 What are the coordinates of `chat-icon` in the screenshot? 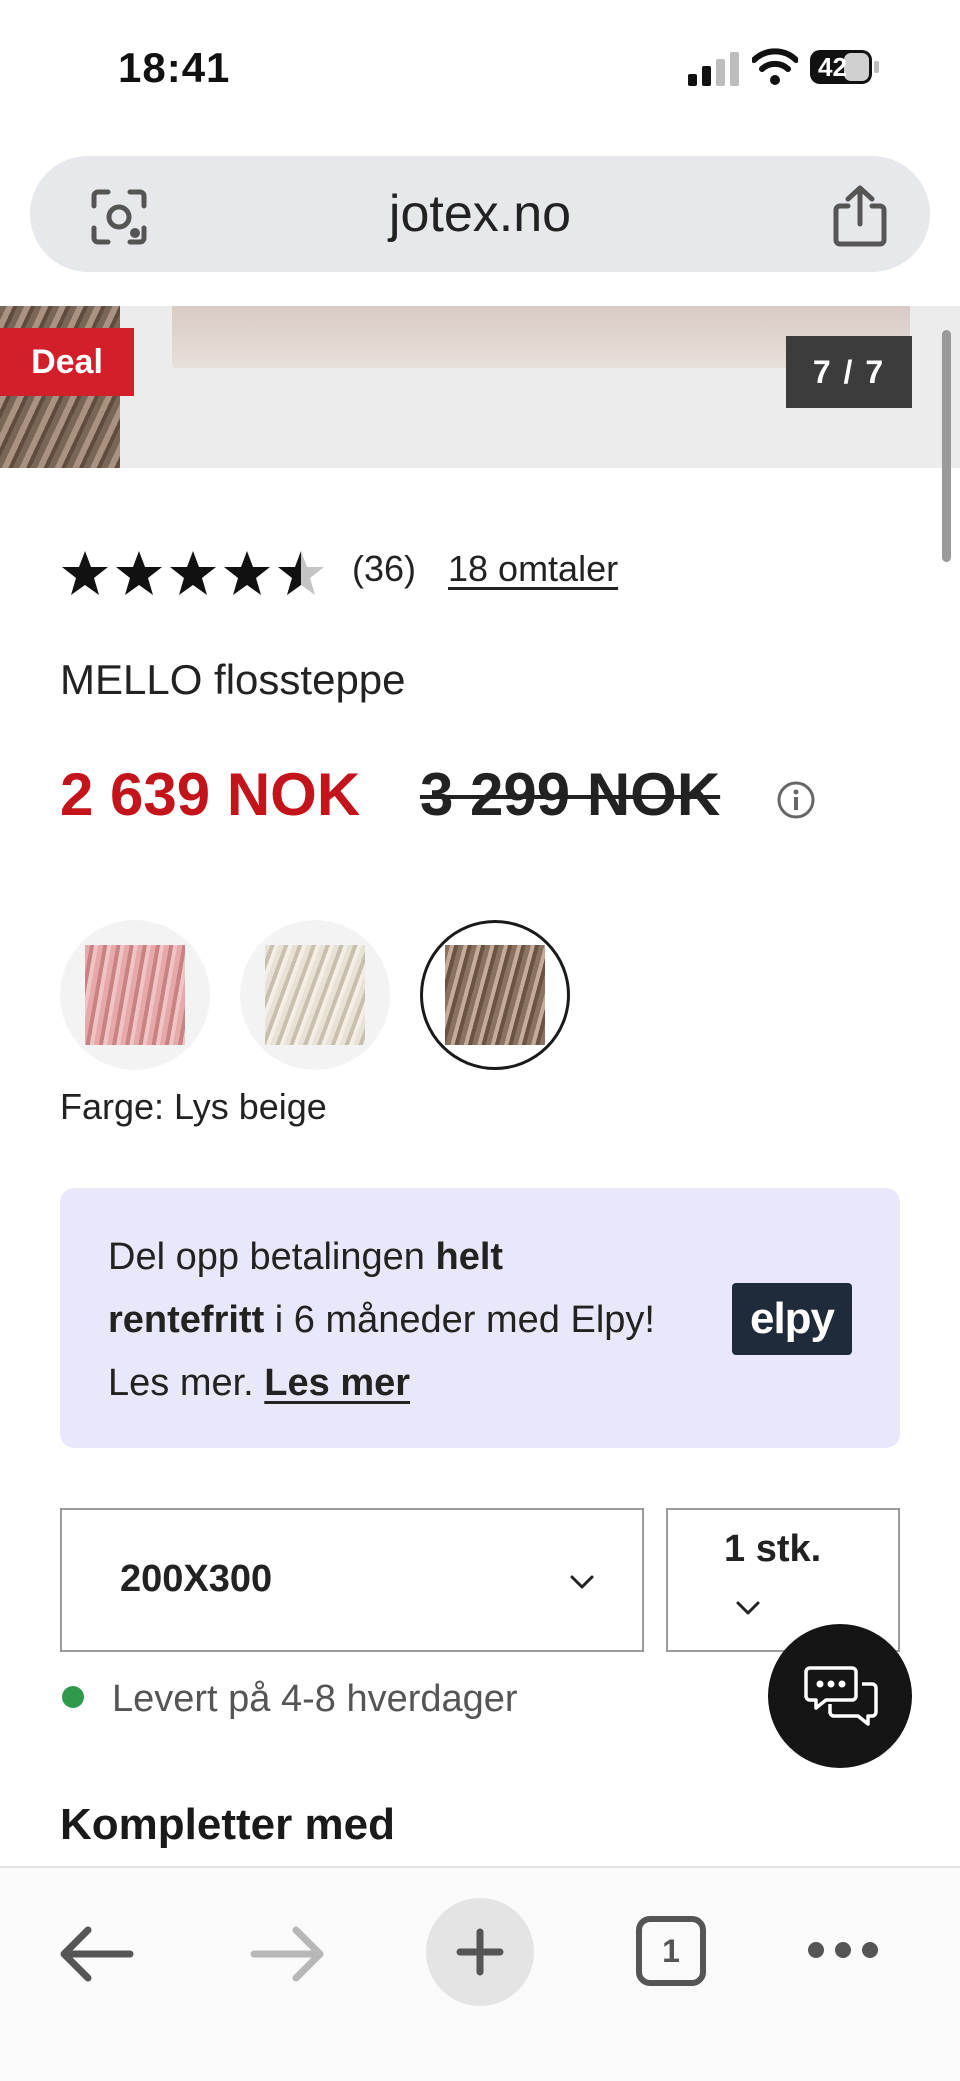 It's located at (841, 1696).